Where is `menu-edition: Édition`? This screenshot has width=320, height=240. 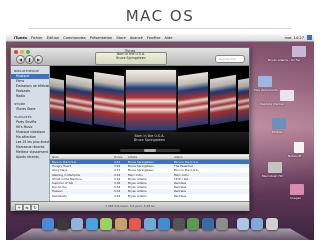 menu-edition: Édition is located at coordinates (53, 38).